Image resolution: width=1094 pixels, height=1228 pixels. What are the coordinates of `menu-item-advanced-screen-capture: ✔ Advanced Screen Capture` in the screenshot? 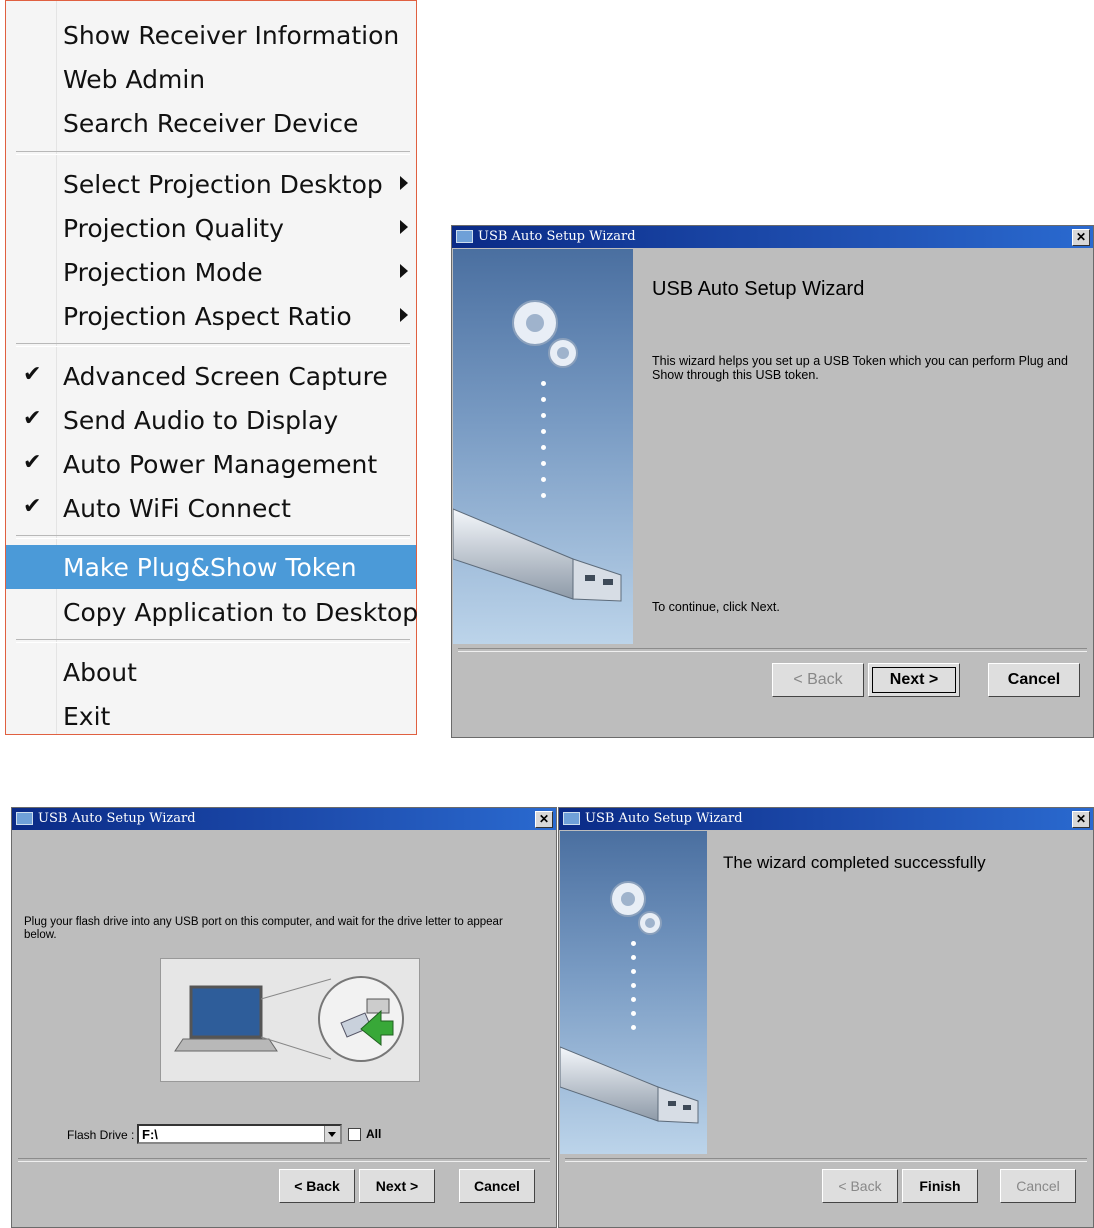 It's located at (211, 376).